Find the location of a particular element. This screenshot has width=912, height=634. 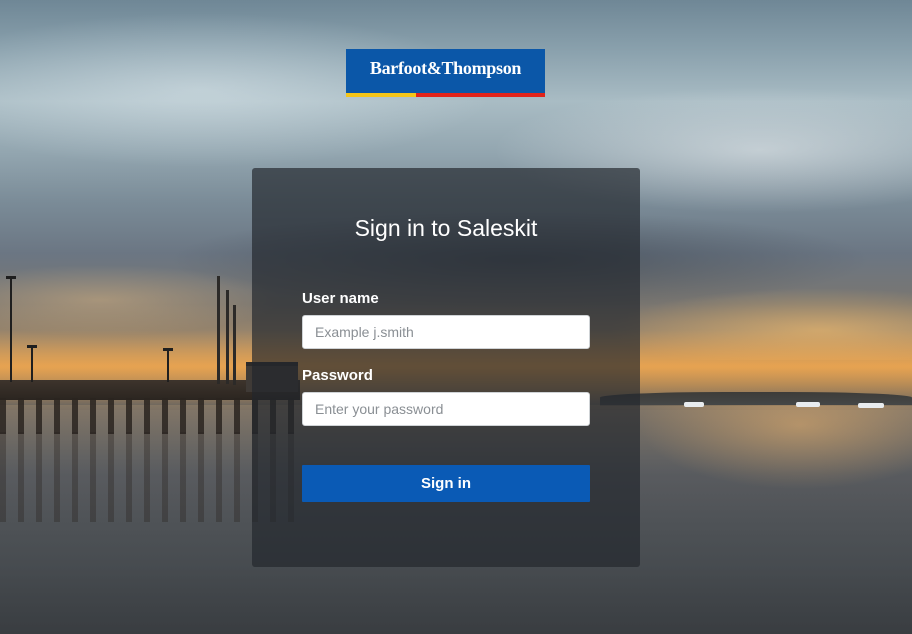

password-label: Password is located at coordinates (337, 375).